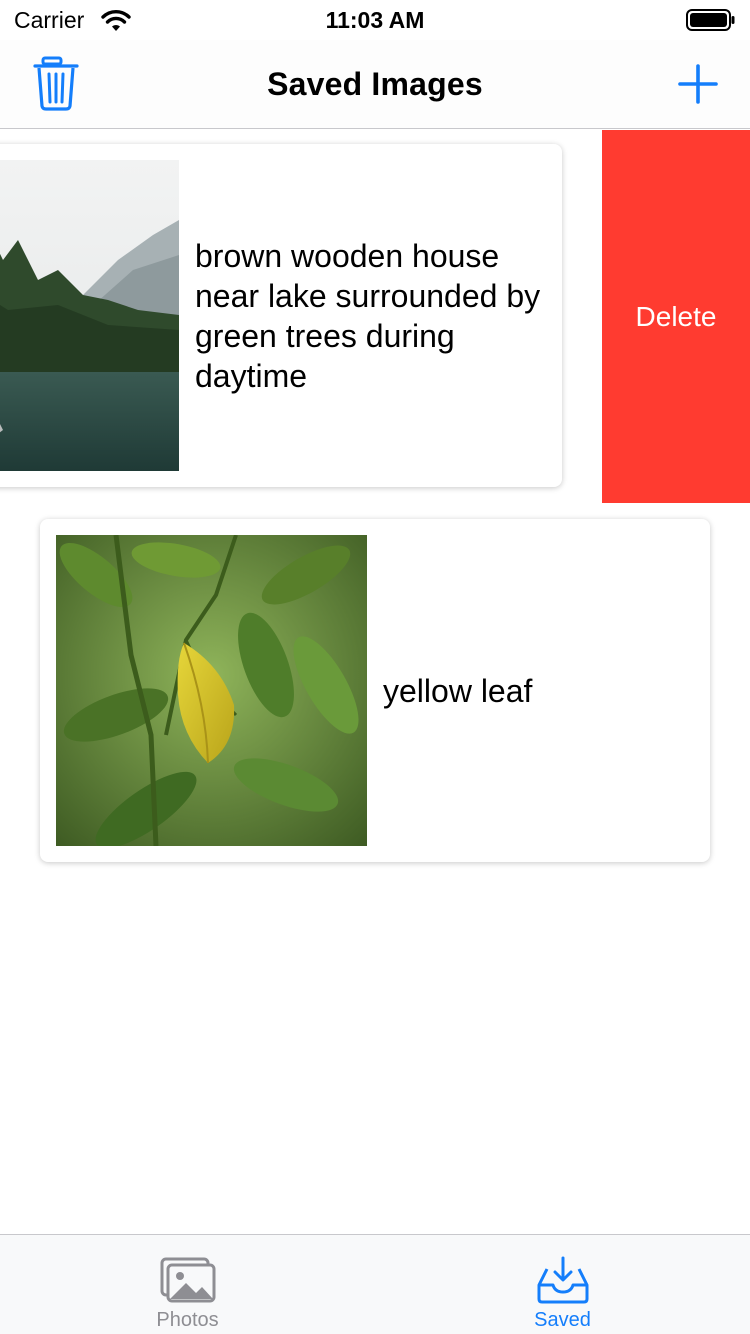 This screenshot has width=750, height=1334. What do you see at coordinates (562, 1320) in the screenshot?
I see `tab-saved-label: Saved` at bounding box center [562, 1320].